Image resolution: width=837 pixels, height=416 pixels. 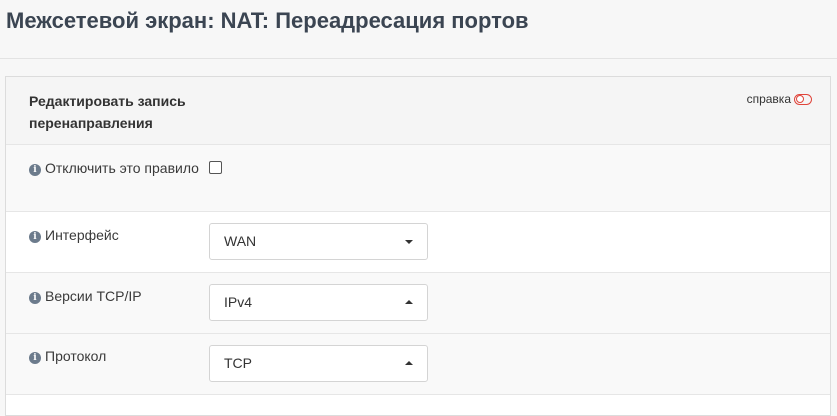 I want to click on protocol-select: TCP, so click(x=318, y=363).